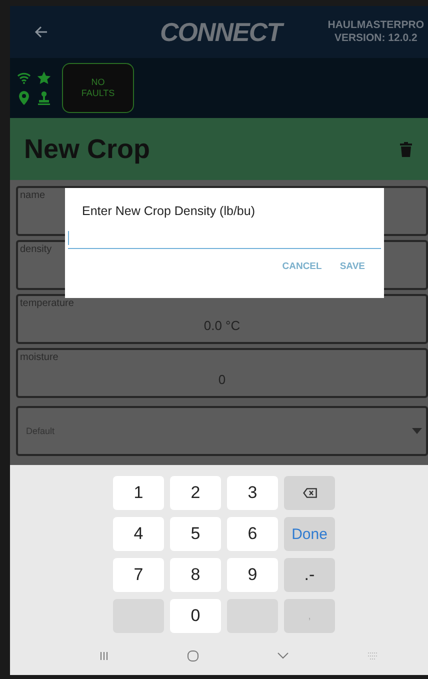  I want to click on wifi-icon, so click(24, 78).